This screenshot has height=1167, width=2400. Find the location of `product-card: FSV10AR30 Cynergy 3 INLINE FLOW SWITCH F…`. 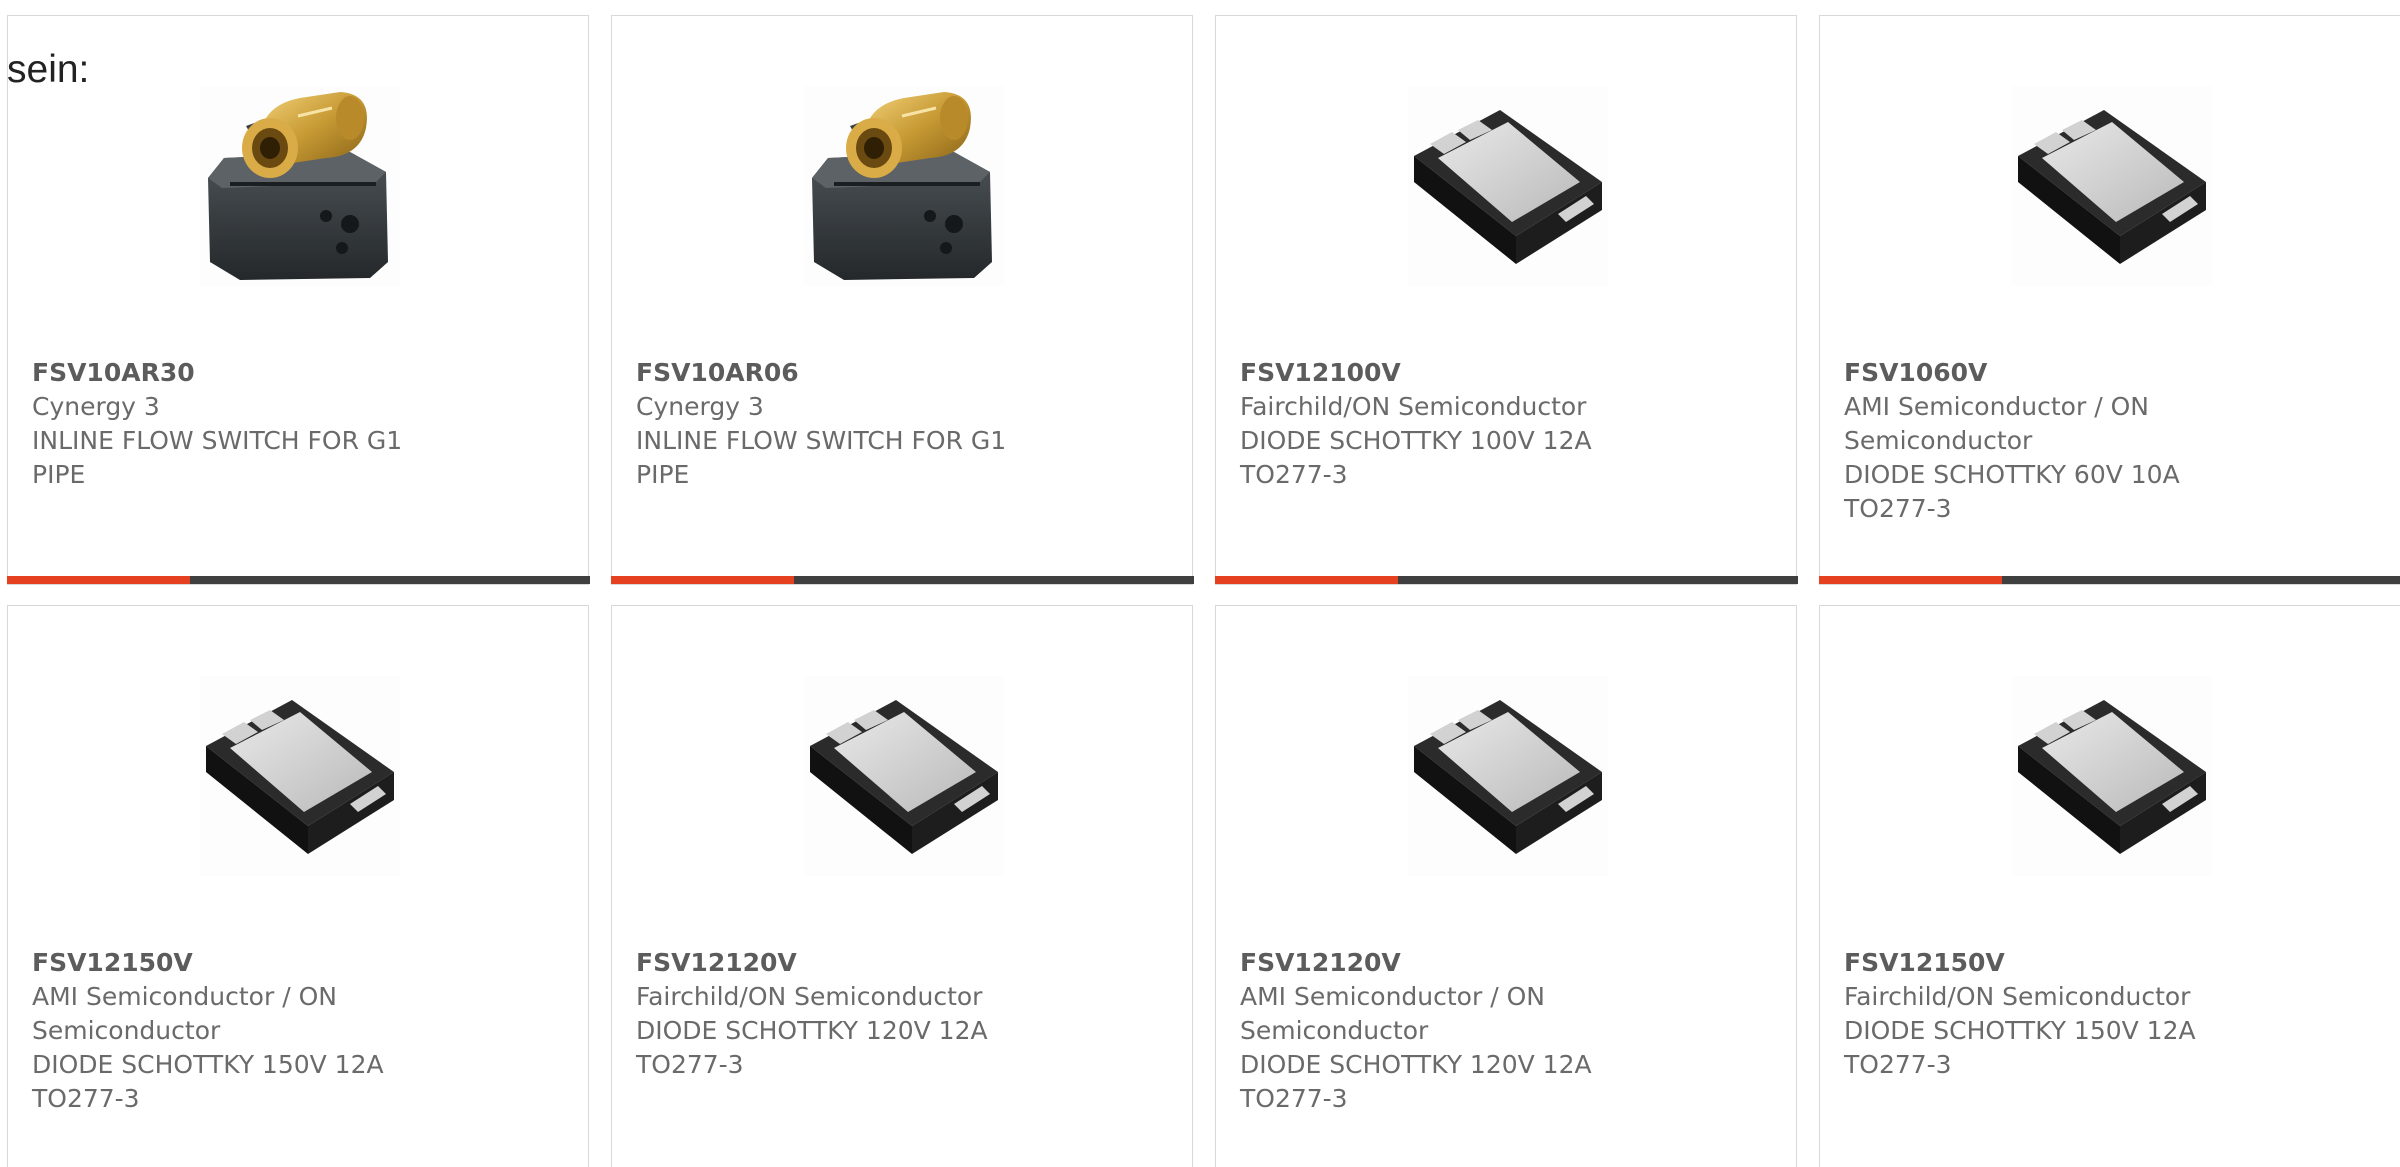

product-card: FSV10AR30 Cynergy 3 INLINE FLOW SWITCH F… is located at coordinates (298, 300).